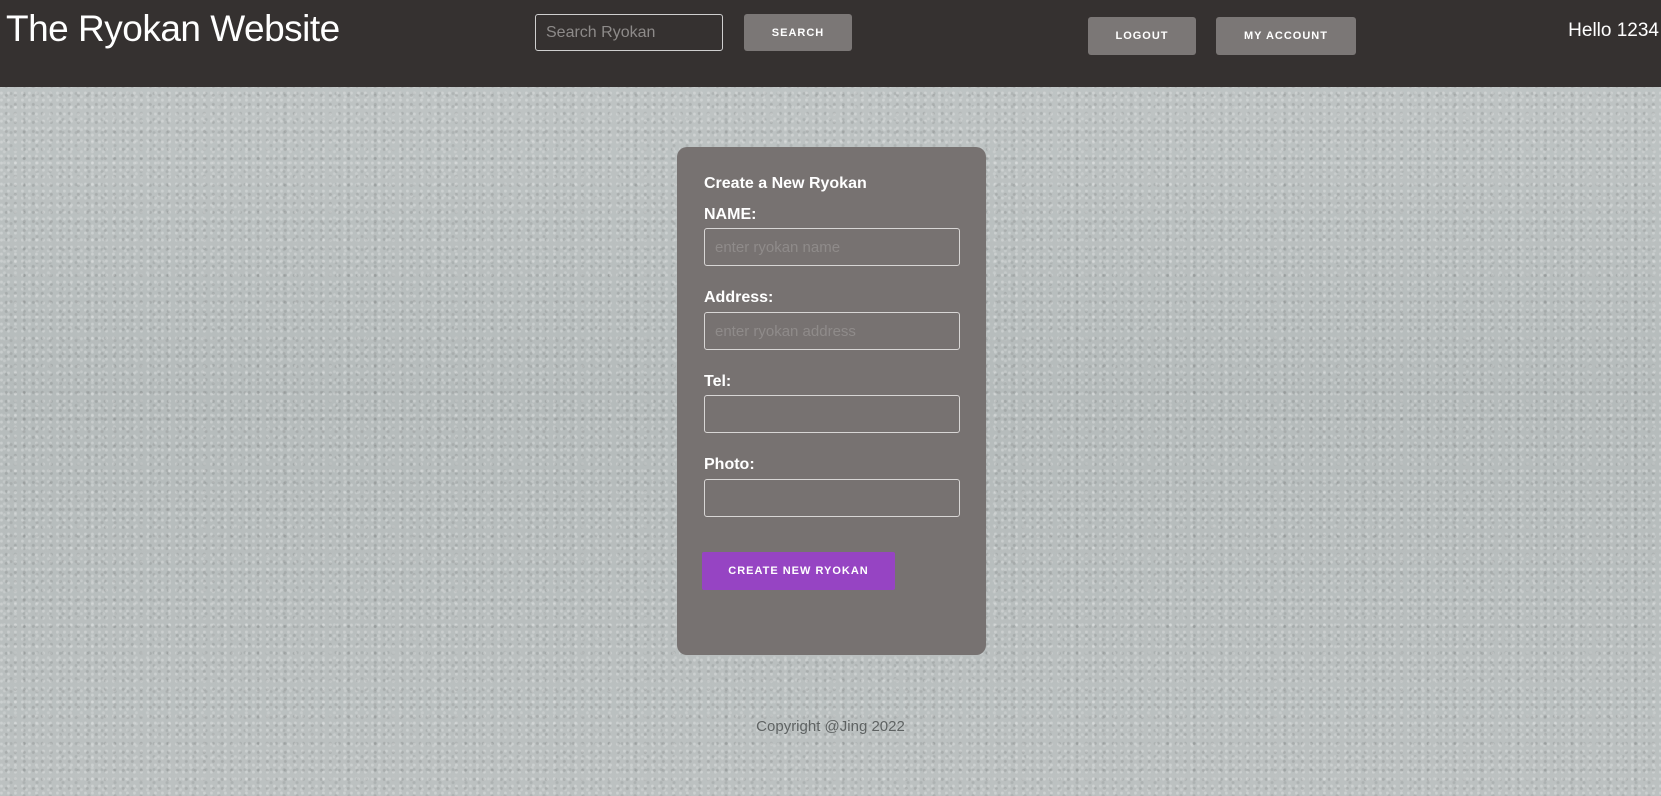  I want to click on tel-label: Tel:, so click(718, 381).